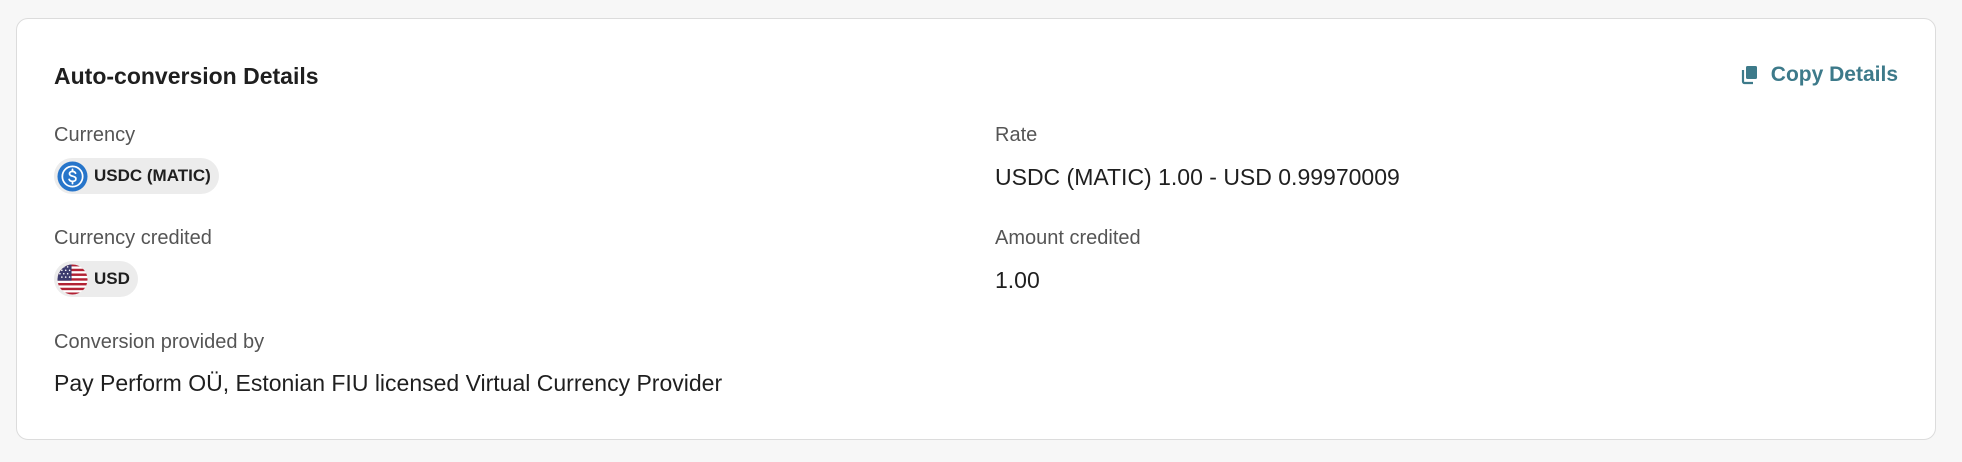 The image size is (1962, 462). I want to click on rate-label: Rate, so click(1016, 135).